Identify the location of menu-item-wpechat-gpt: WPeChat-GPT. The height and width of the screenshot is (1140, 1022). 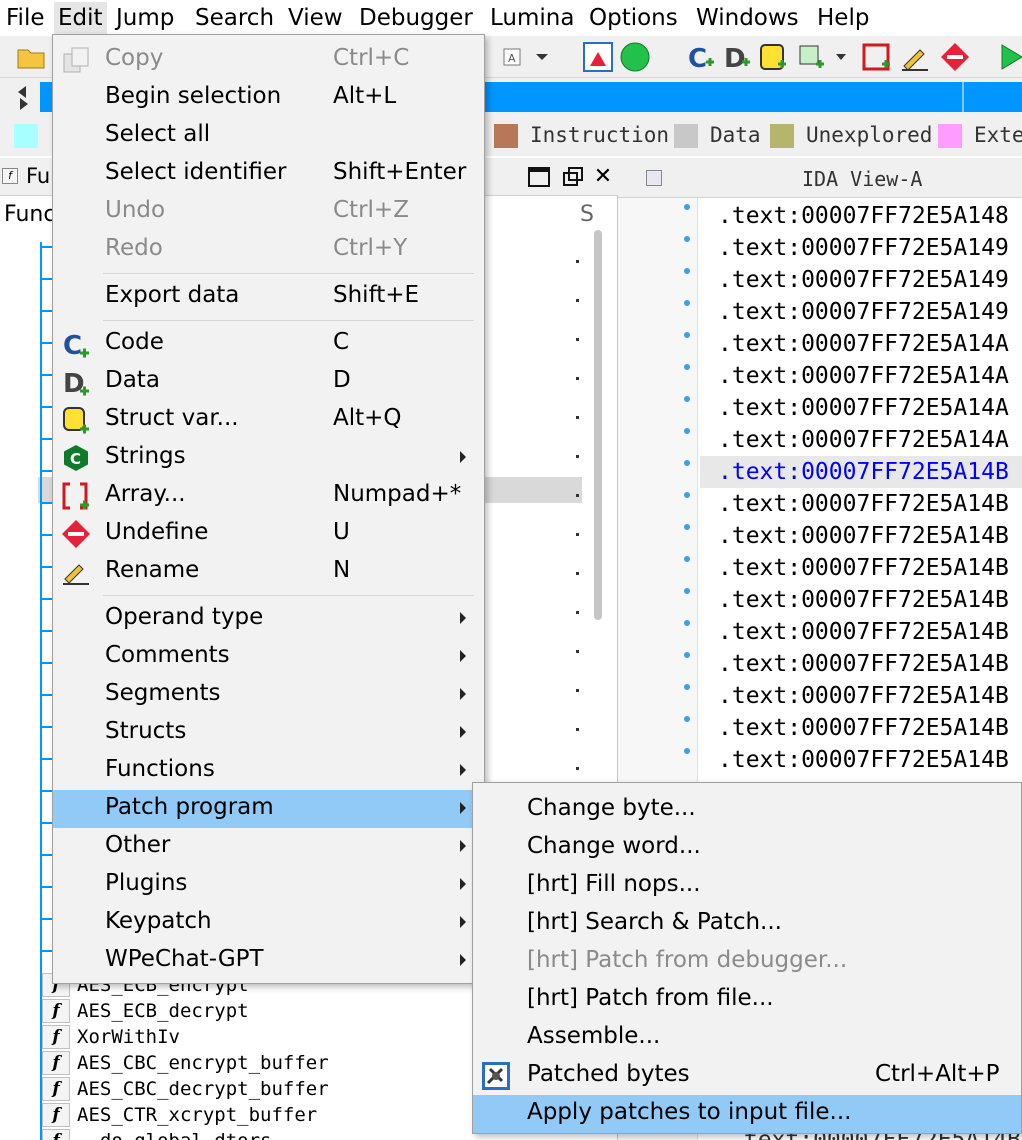
(268, 961).